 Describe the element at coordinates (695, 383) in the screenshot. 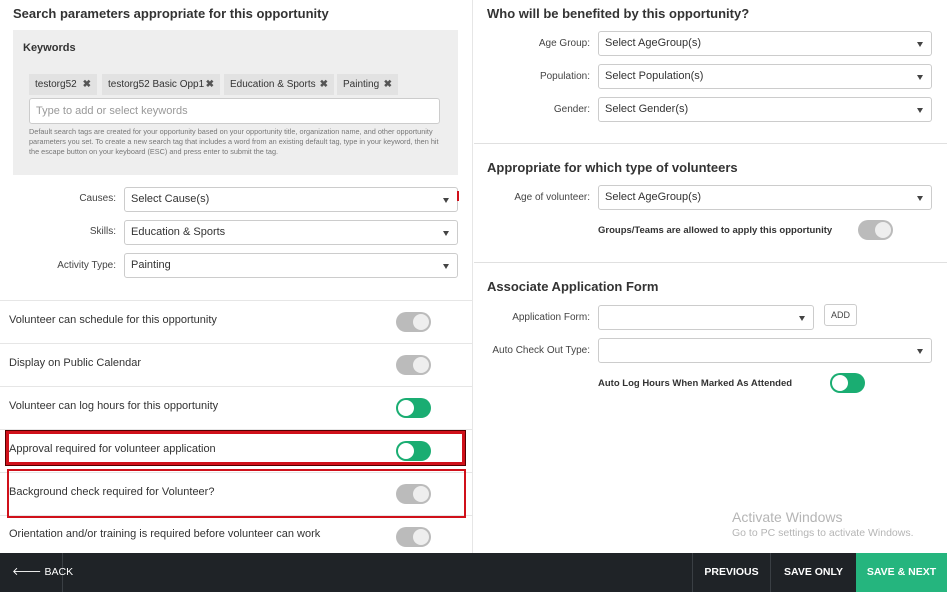

I see `auto-log-hours-label: Auto Log Hours When Marked As Attended` at that location.